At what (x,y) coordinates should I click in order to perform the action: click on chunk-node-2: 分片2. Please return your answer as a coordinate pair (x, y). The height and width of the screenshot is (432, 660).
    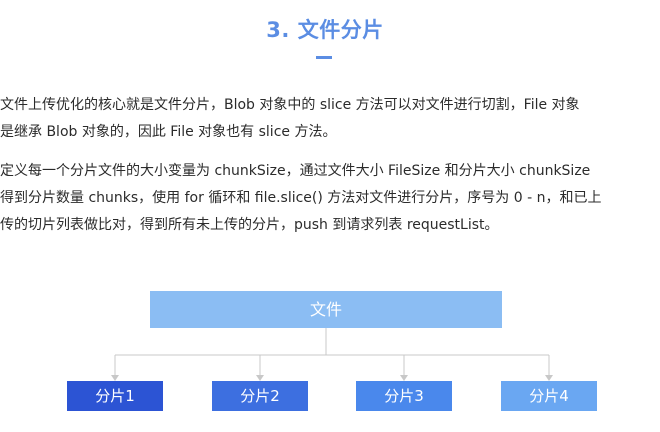
    Looking at the image, I should click on (260, 396).